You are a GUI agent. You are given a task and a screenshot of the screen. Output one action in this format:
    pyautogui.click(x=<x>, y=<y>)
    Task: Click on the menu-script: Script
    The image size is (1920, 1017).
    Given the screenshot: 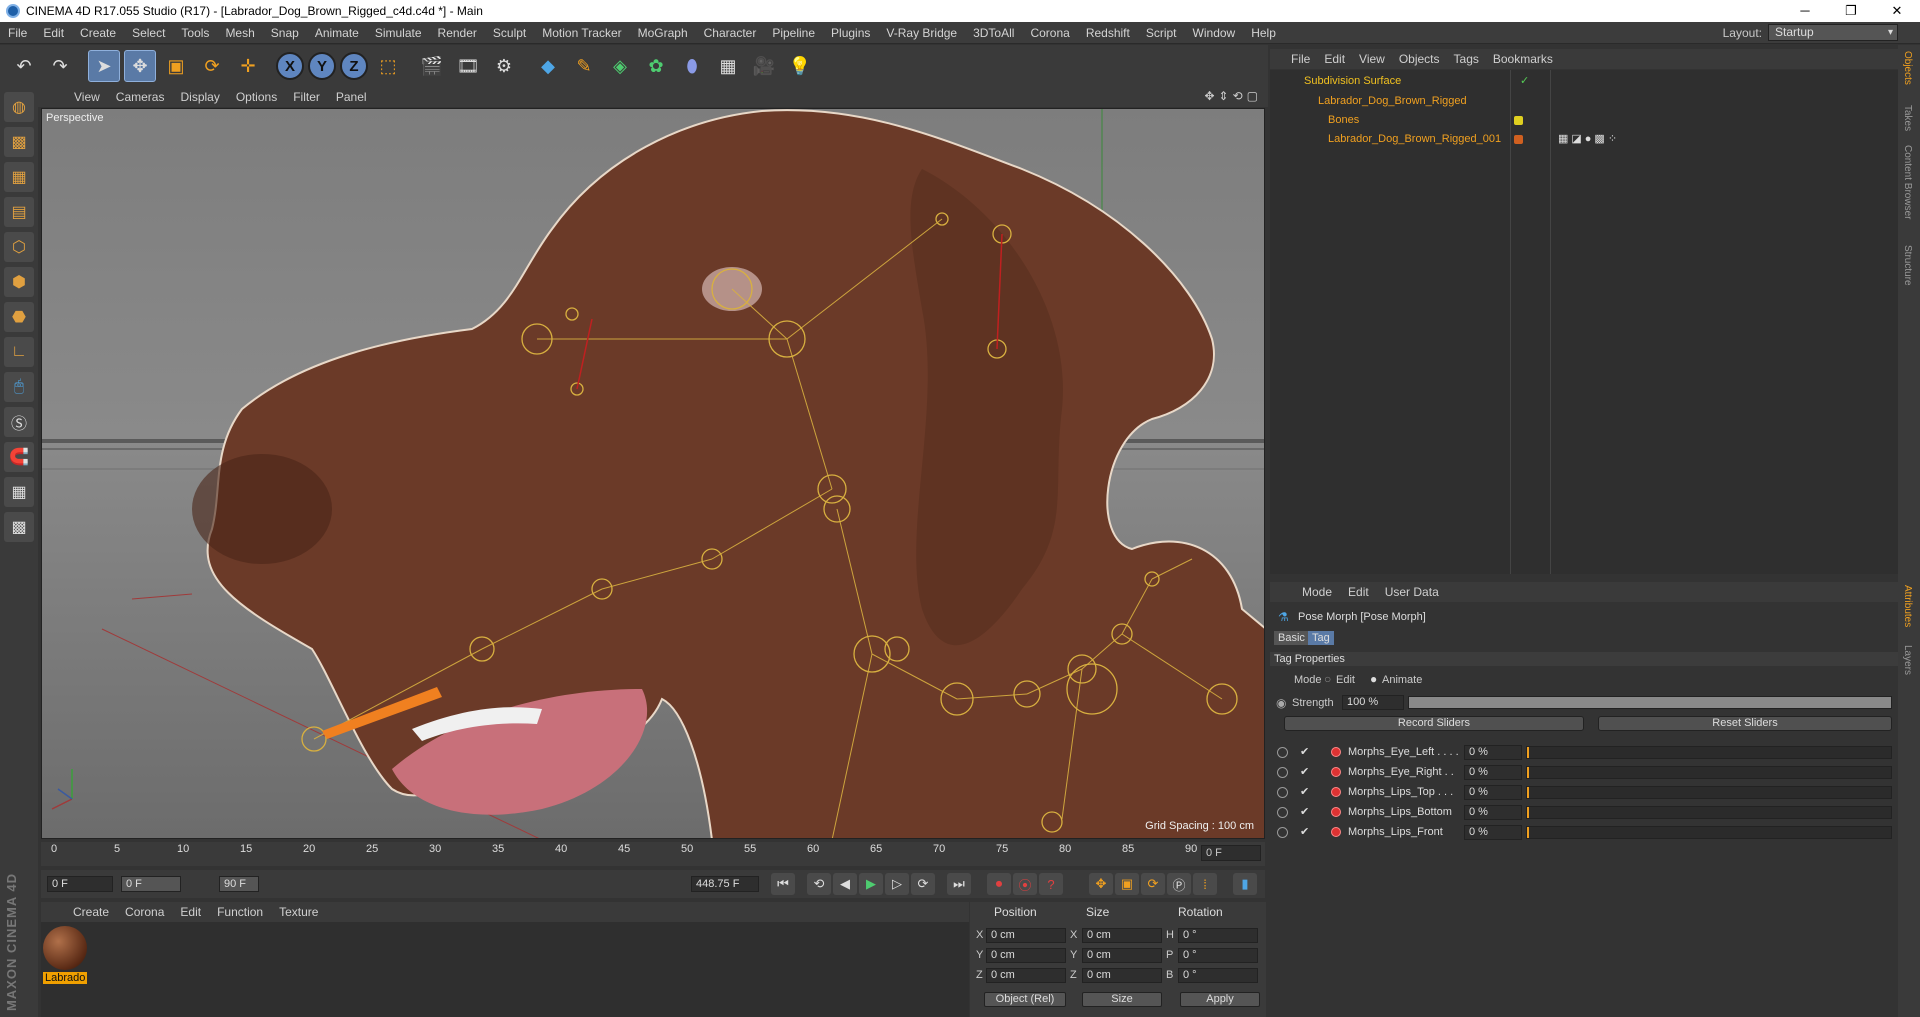 What is the action you would take?
    pyautogui.click(x=1161, y=33)
    